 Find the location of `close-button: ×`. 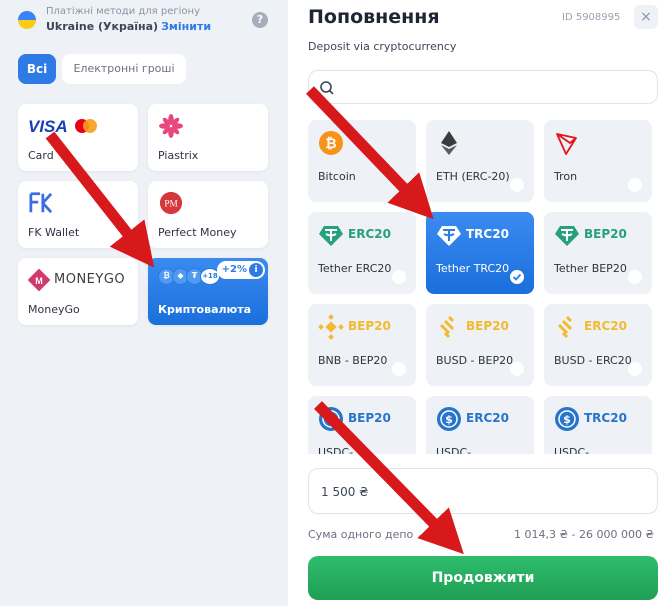

close-button: × is located at coordinates (646, 17).